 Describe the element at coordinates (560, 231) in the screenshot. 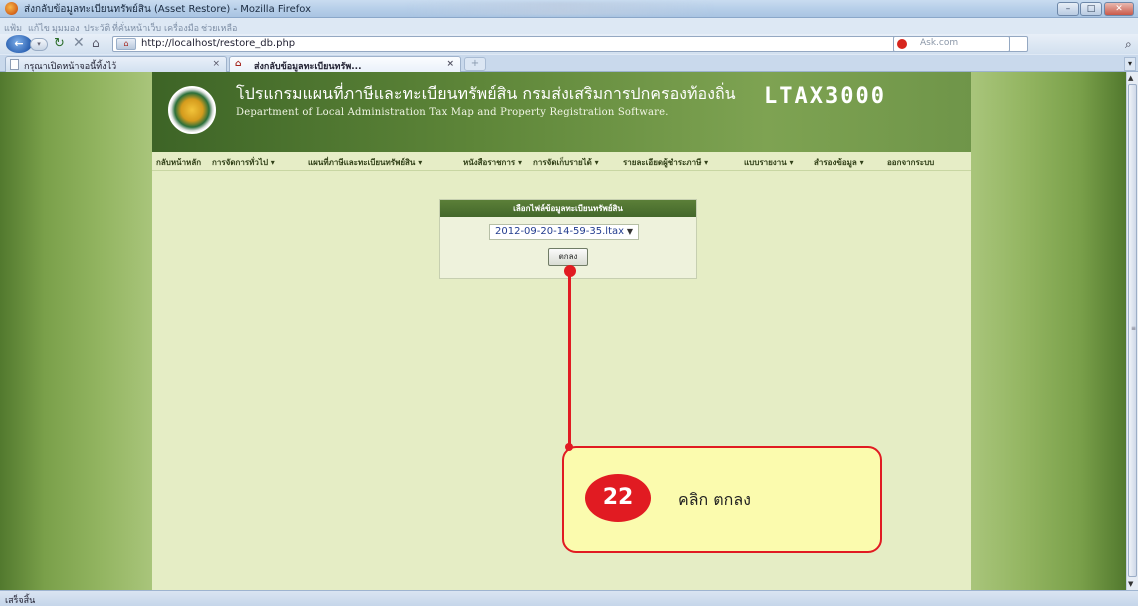

I see `selected-file: 2012-09-20-14-59-35.ltax` at that location.